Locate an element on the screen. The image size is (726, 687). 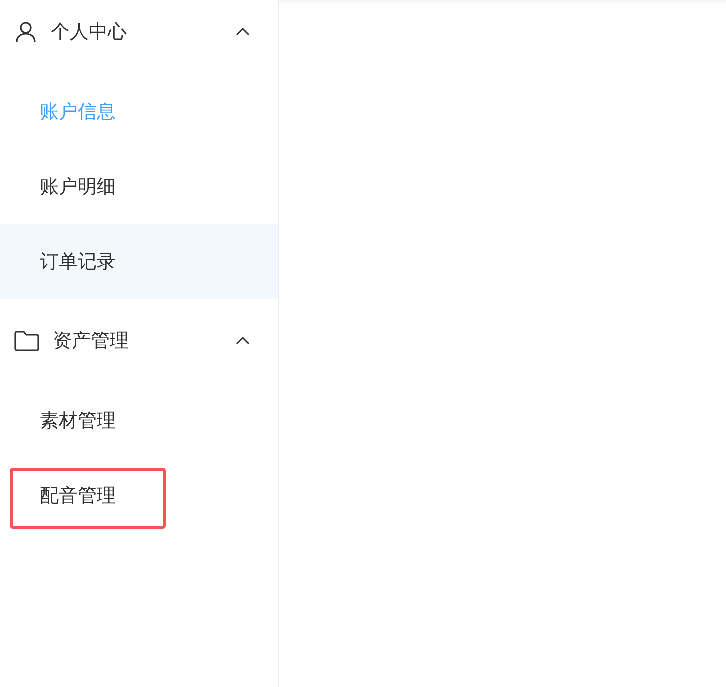
group-title: 个人中心 is located at coordinates (89, 32).